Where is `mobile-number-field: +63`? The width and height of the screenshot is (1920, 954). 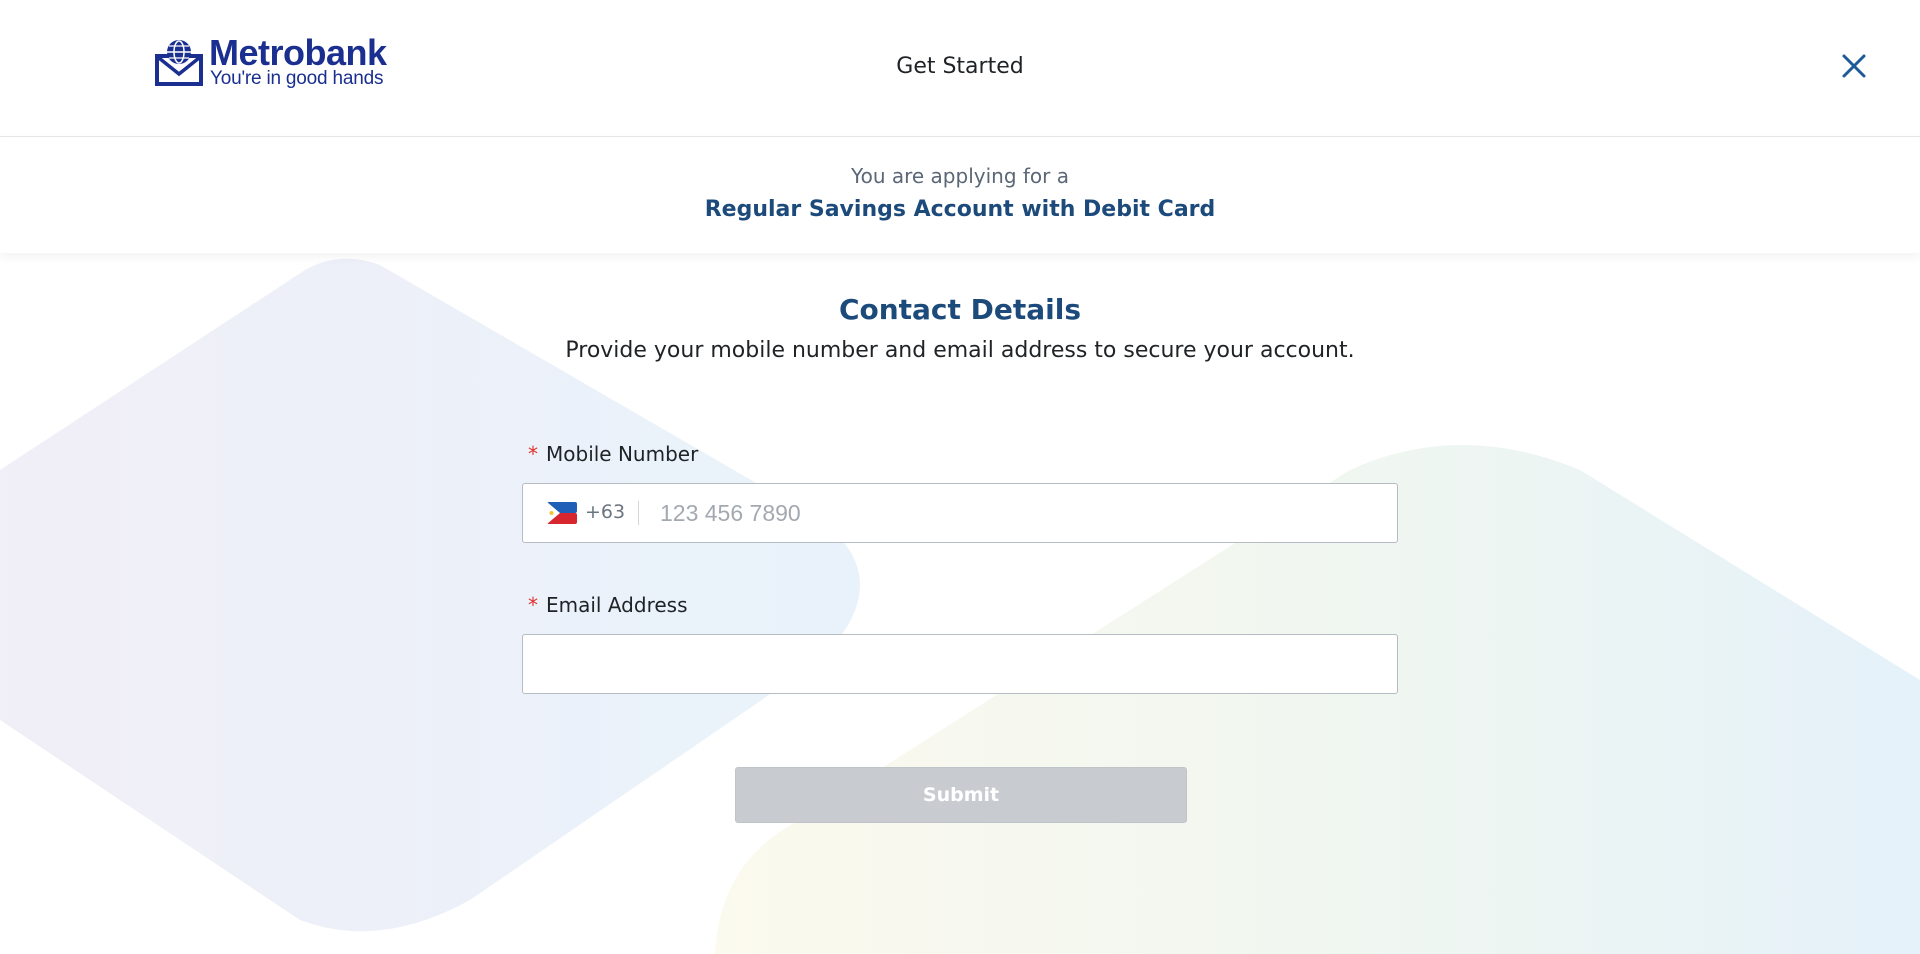 mobile-number-field: +63 is located at coordinates (960, 513).